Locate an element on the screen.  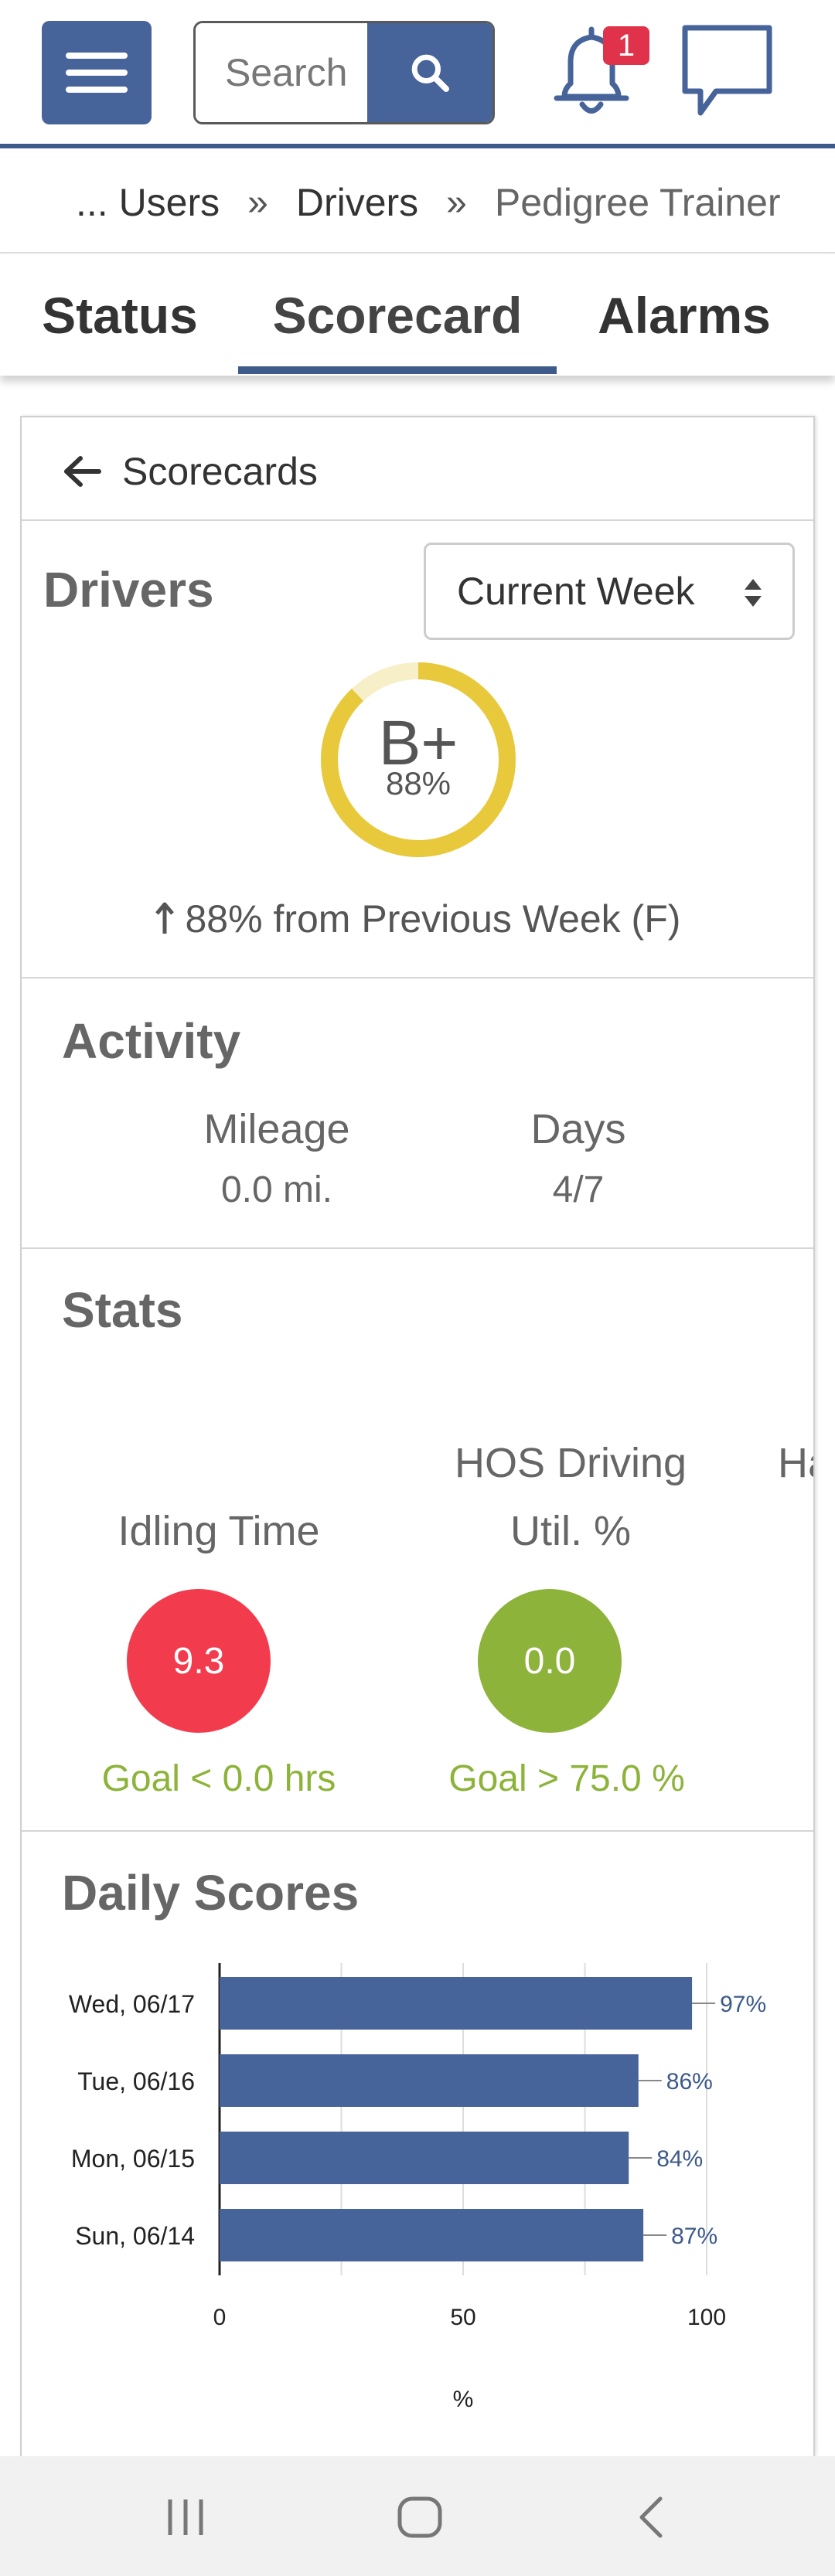
search-input is located at coordinates (281, 72).